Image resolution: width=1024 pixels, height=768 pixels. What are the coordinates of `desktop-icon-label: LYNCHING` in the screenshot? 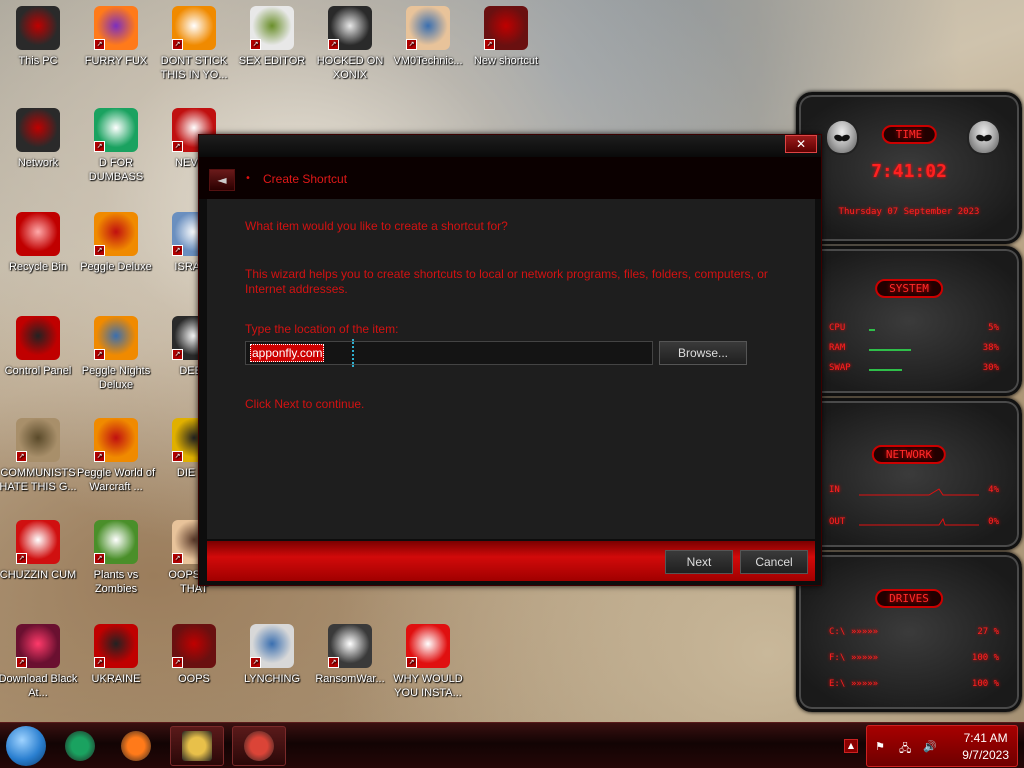 It's located at (272, 679).